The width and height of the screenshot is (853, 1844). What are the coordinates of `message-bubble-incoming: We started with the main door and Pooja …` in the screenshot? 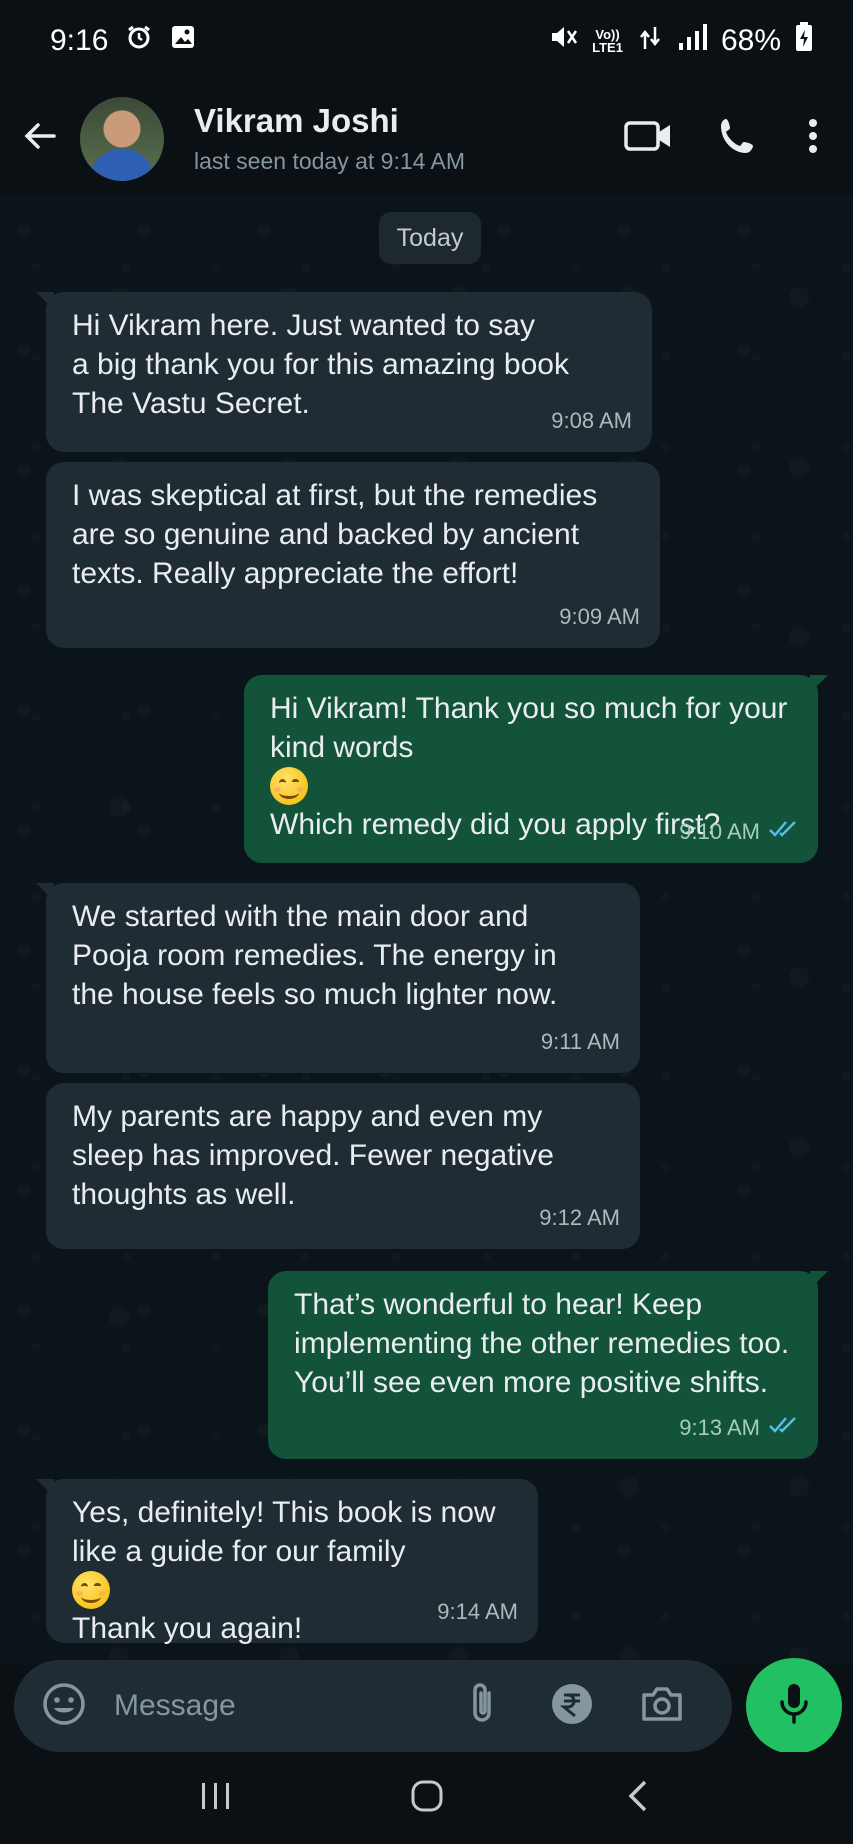 It's located at (338, 978).